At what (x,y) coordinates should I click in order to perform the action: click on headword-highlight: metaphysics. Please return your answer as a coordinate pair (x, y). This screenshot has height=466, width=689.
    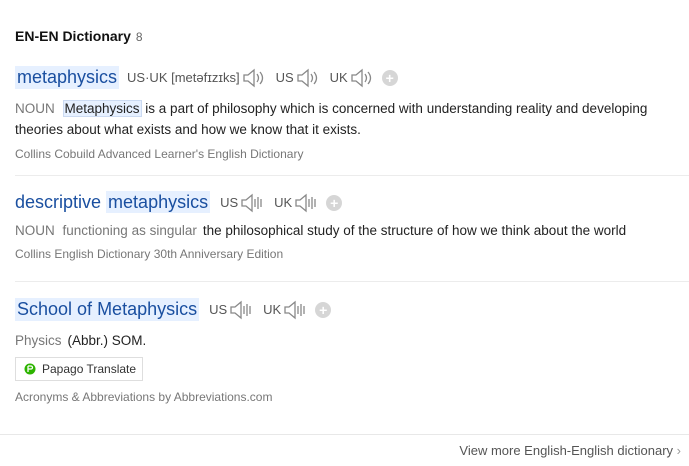
    Looking at the image, I should click on (158, 202).